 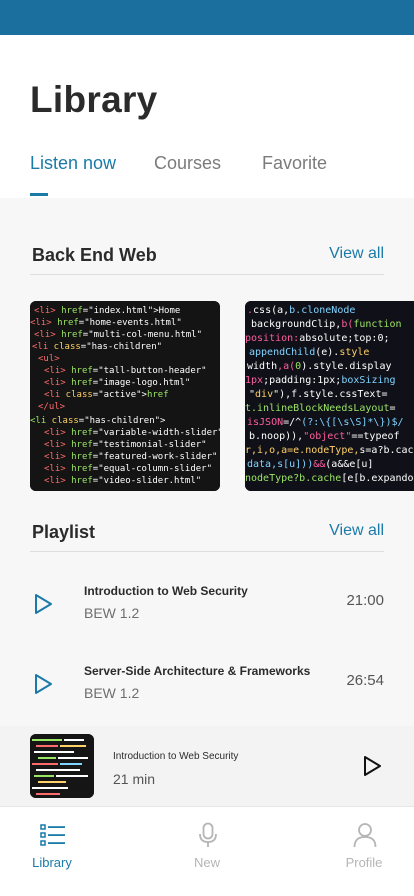 I want to click on microphone-icon, so click(x=208, y=834).